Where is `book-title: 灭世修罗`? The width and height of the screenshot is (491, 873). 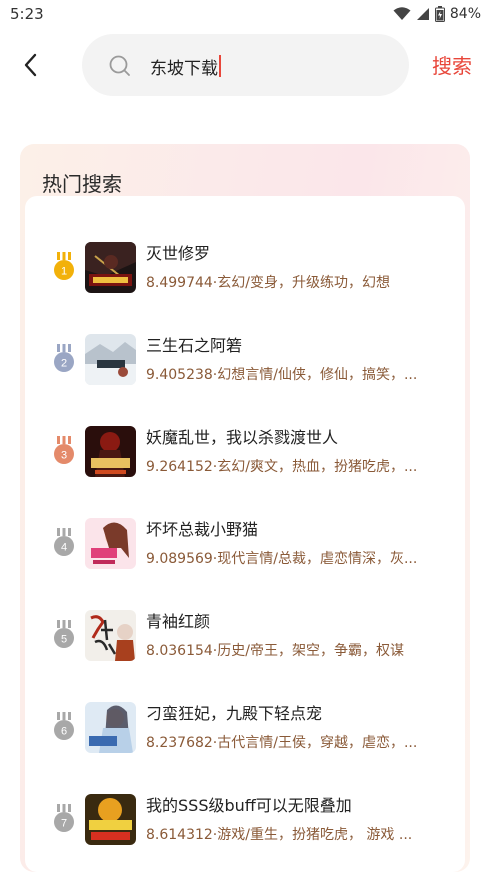 book-title: 灭世修罗 is located at coordinates (178, 253).